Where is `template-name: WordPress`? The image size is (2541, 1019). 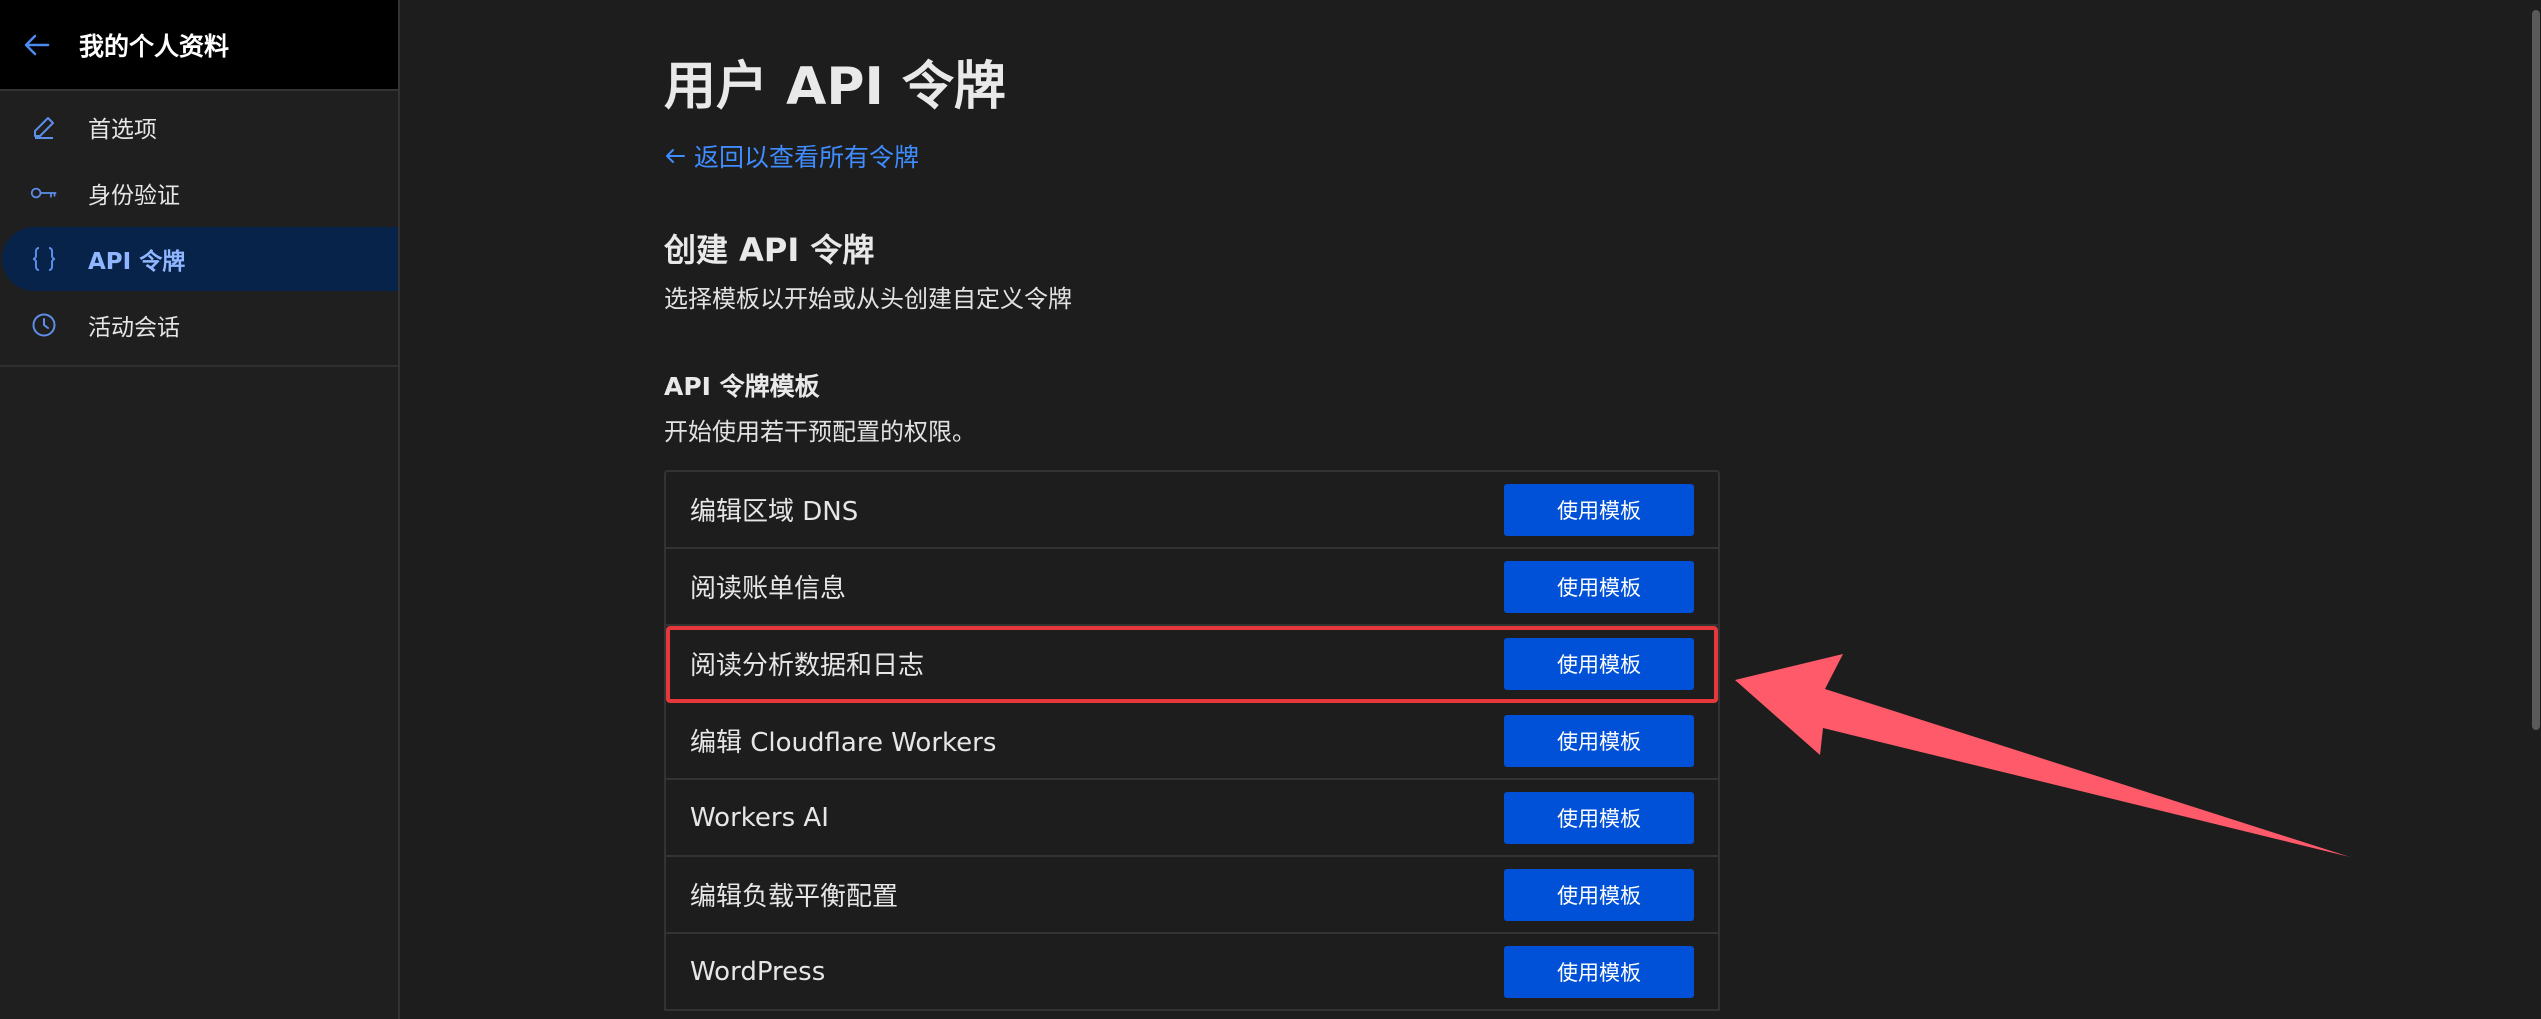
template-name: WordPress is located at coordinates (758, 971).